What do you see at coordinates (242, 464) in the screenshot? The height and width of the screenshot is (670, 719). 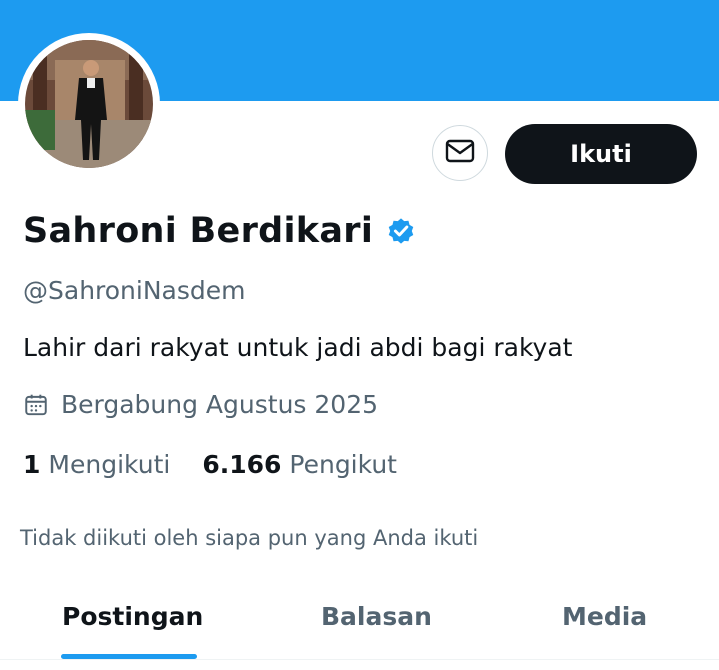 I see `followers-count: 6.166` at bounding box center [242, 464].